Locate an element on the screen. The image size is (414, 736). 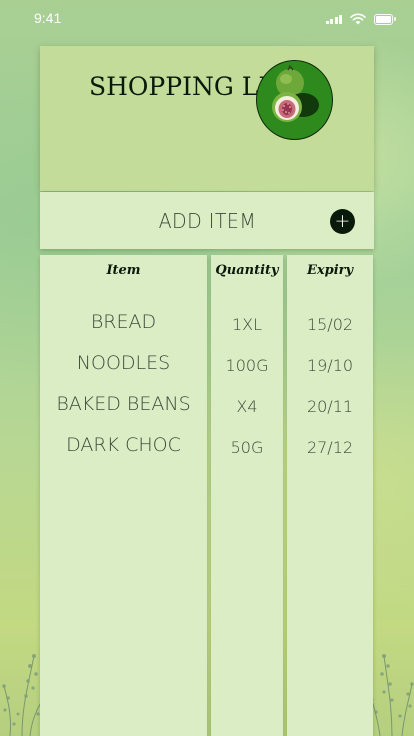
expiry-column: Expiry 15/02 19/10 20/11 27/12 is located at coordinates (330, 495).